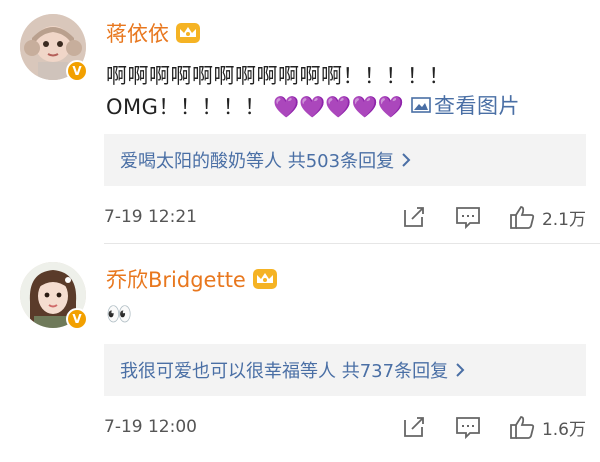 The image size is (600, 462). Describe the element at coordinates (278, 76) in the screenshot. I see `comment-text-line-1: 啊啊啊啊啊啊啊啊啊啊啊！！！！！` at that location.